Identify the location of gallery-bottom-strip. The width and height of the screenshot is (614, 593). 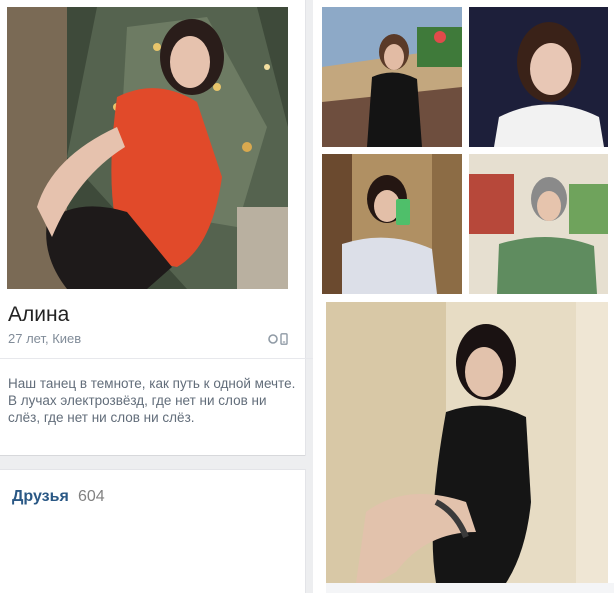
(470, 588).